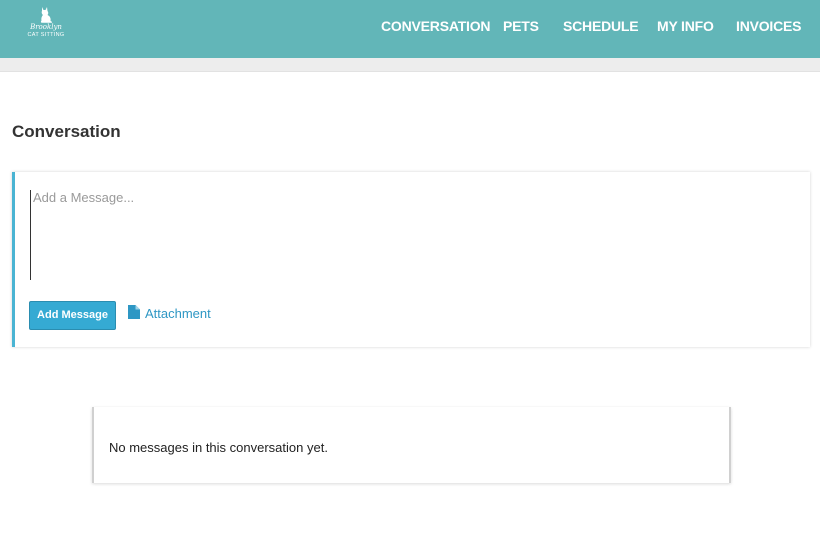 The height and width of the screenshot is (542, 820). Describe the element at coordinates (601, 27) in the screenshot. I see `nav-schedule: SCHEDULE` at that location.